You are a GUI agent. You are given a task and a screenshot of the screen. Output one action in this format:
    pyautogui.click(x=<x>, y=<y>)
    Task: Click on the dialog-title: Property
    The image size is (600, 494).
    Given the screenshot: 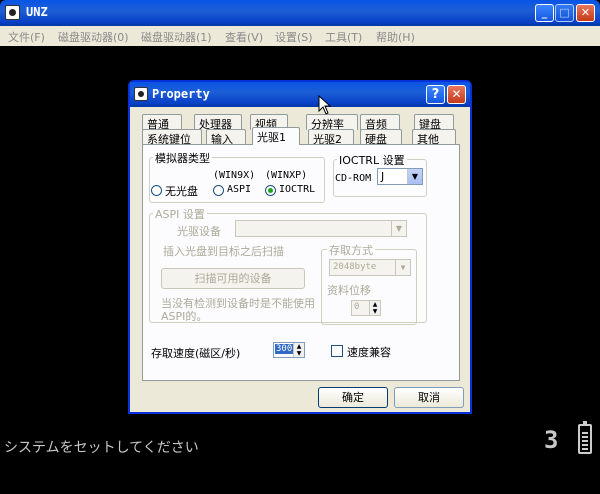 What is the action you would take?
    pyautogui.click(x=181, y=94)
    